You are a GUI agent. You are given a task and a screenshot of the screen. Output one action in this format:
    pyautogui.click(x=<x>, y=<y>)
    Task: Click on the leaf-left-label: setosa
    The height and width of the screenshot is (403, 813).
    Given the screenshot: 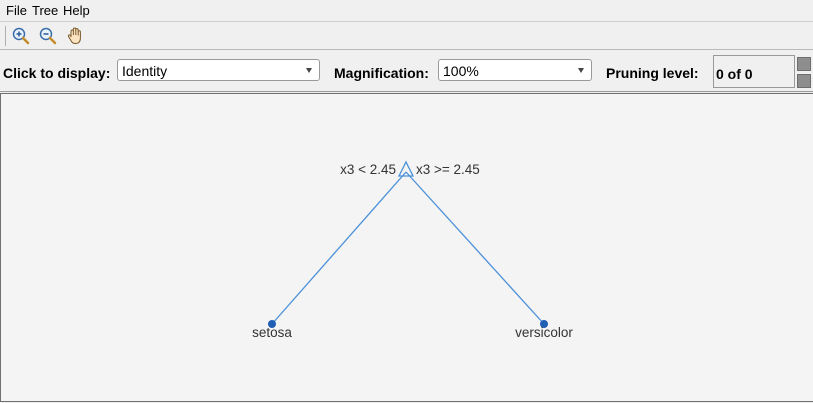 What is the action you would take?
    pyautogui.click(x=272, y=332)
    